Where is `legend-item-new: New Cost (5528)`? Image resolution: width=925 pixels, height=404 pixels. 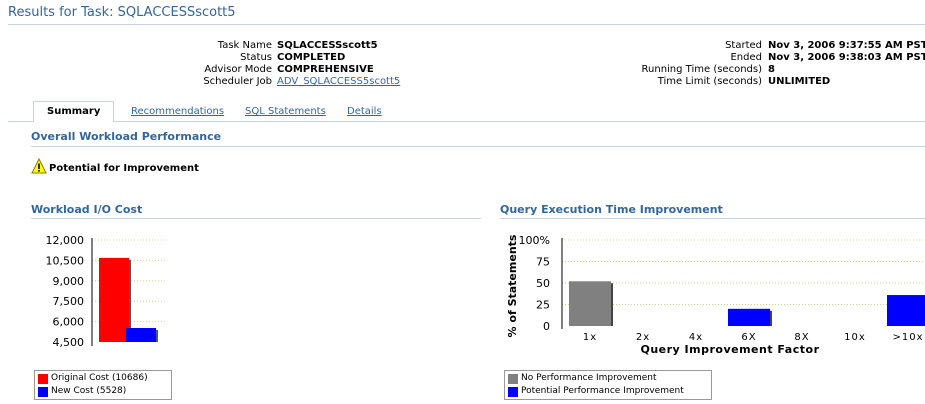
legend-item-new: New Cost (5528) is located at coordinates (103, 391).